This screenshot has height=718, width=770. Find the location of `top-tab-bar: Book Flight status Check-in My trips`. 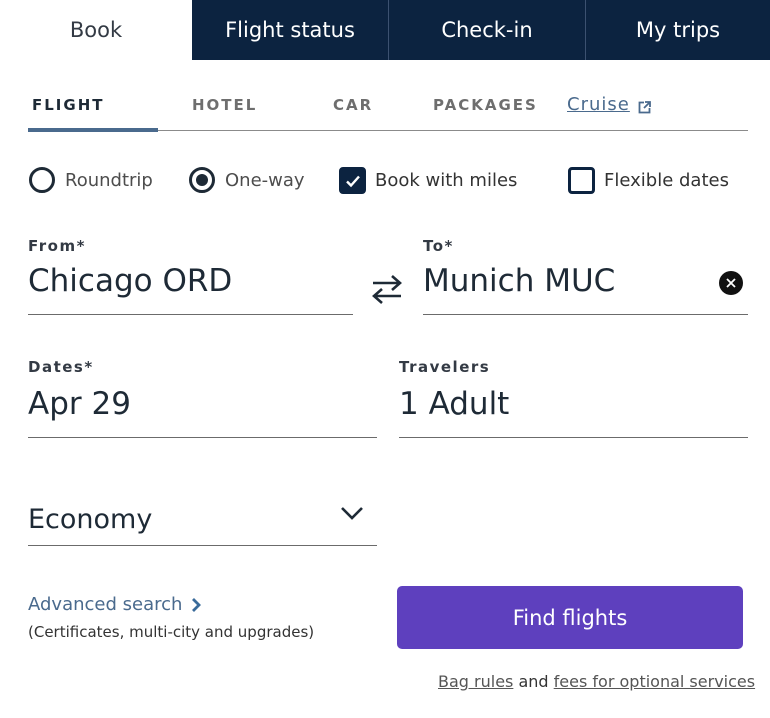

top-tab-bar: Book Flight status Check-in My trips is located at coordinates (385, 30).